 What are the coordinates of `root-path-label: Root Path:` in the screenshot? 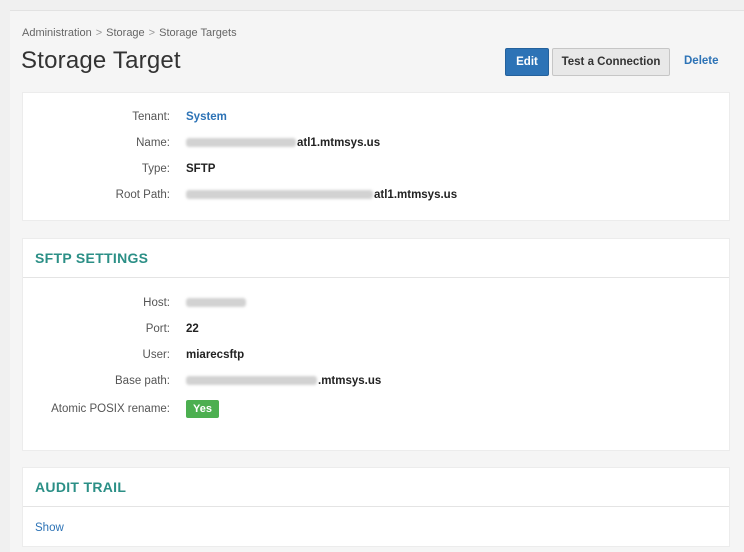 It's located at (142, 195).